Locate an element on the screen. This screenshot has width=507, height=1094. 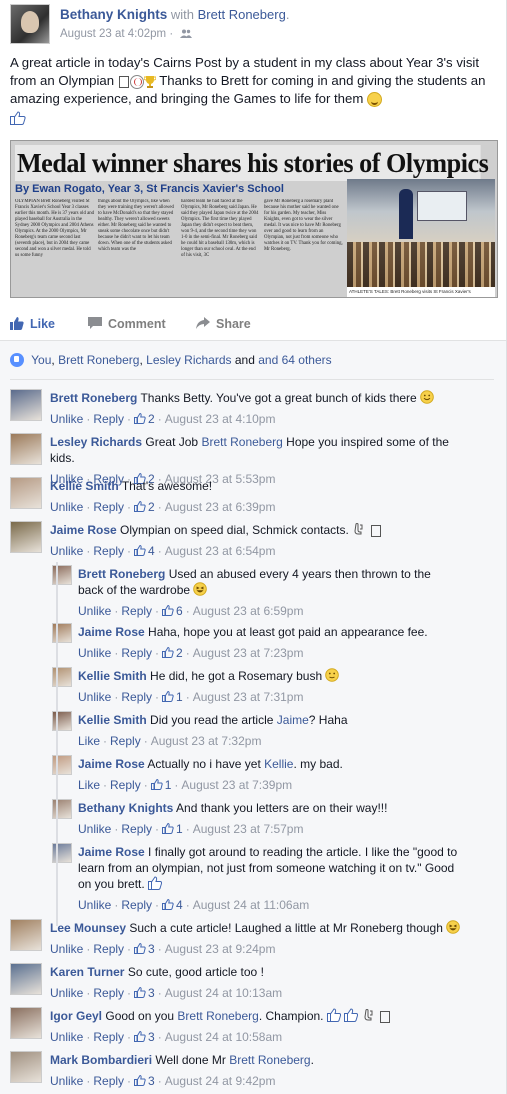
share-button: Share is located at coordinates (223, 324).